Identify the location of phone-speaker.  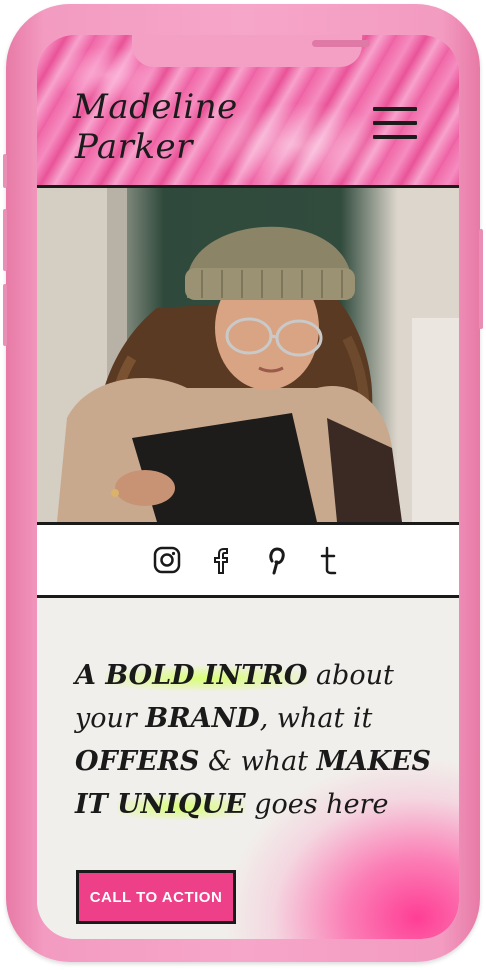
(341, 43).